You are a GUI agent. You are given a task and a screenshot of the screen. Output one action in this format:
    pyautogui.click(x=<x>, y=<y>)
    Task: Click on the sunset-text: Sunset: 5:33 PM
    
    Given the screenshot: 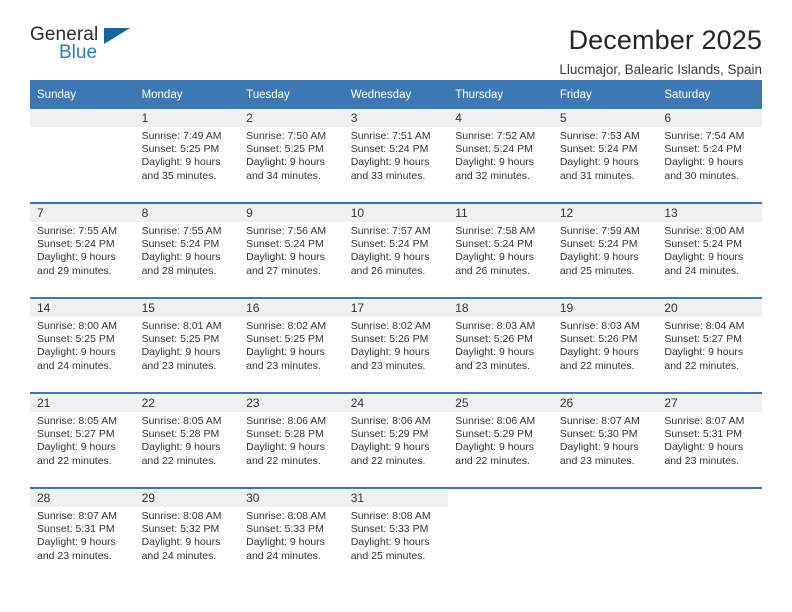 What is the action you would take?
    pyautogui.click(x=285, y=529)
    